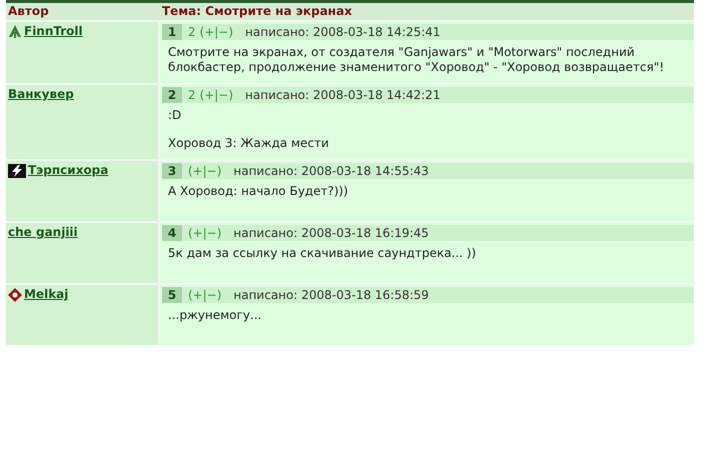  Describe the element at coordinates (417, 60) in the screenshot. I see `post-text: Смотрите на экранах, от создателя "Ganjawars" и "Motorwars" последний блокбастер, продолжение знаменитого "Хоровод" - "Хоровод возвращается"!` at that location.